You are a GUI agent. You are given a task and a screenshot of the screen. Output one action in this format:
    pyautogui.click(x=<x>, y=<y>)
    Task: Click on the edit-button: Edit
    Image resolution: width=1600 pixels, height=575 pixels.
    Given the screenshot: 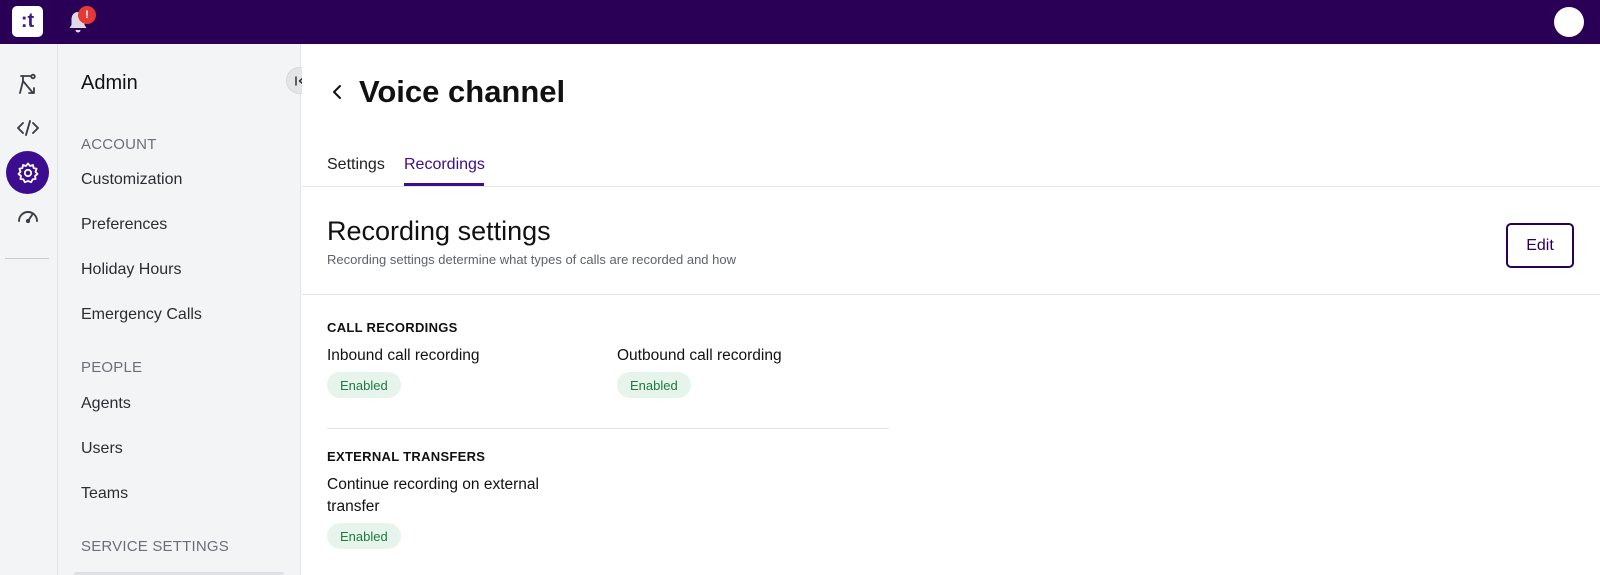 What is the action you would take?
    pyautogui.click(x=1540, y=245)
    